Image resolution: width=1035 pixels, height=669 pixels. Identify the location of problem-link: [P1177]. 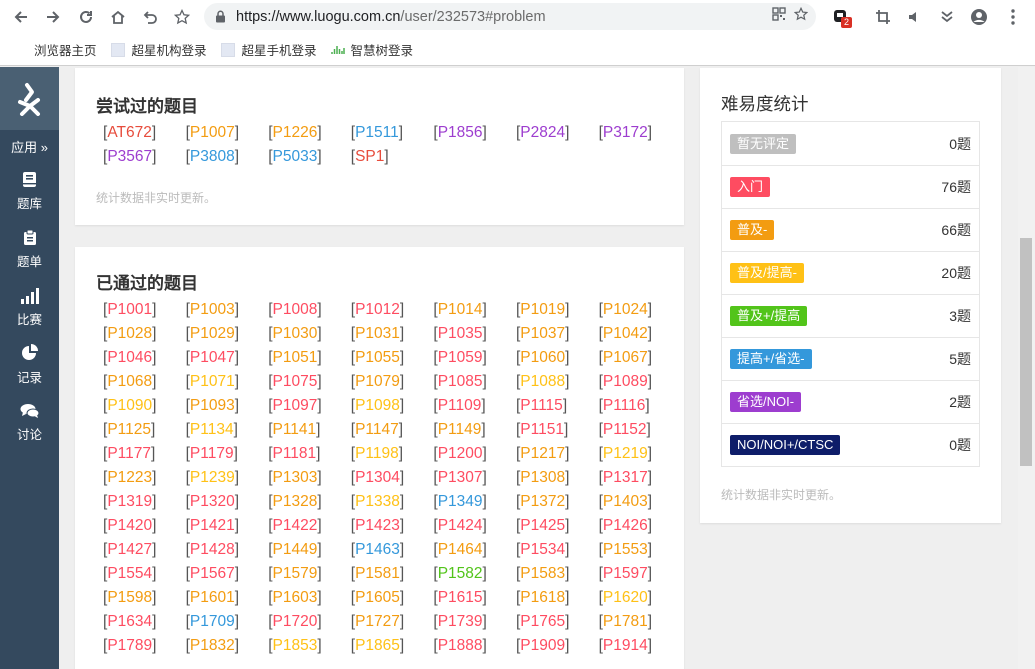
(144, 454).